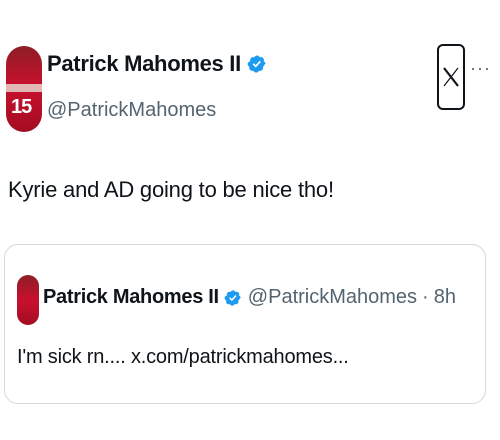 The width and height of the screenshot is (500, 440). I want to click on quoted-author-name: Patrick Mahomes II, so click(131, 297).